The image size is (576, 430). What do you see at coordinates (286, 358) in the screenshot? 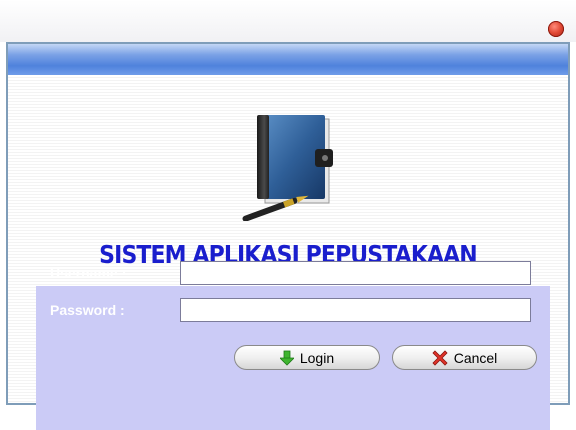
I see `green-down-arrow-icon` at bounding box center [286, 358].